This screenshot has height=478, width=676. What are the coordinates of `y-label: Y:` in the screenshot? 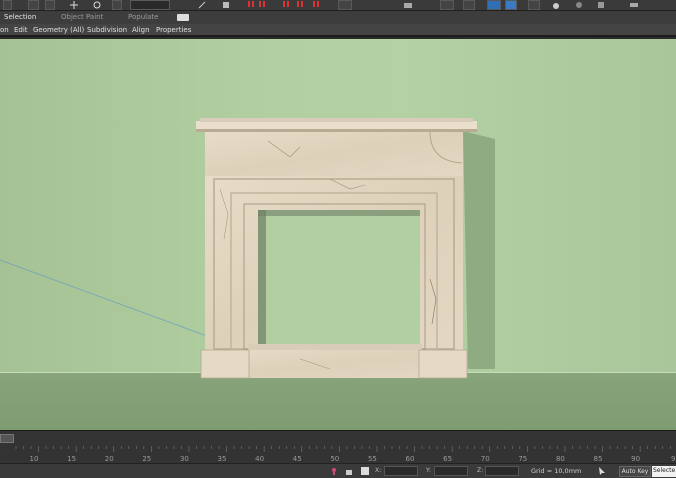 It's located at (428, 470).